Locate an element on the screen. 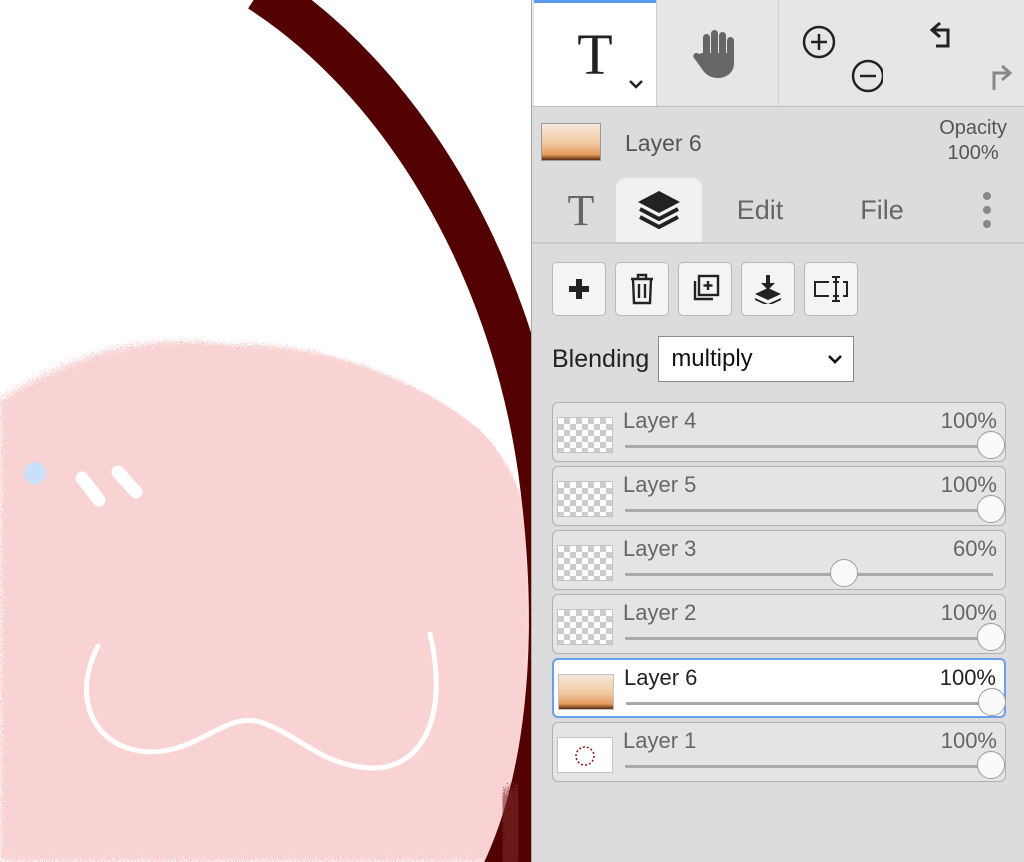 The image size is (1024, 862). tab-layers is located at coordinates (659, 210).